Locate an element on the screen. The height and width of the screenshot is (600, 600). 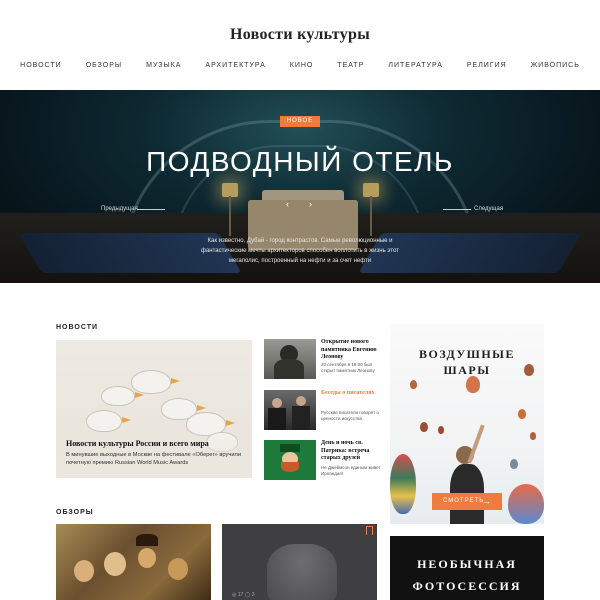
arrow-right-icon: → is located at coordinates (487, 501).